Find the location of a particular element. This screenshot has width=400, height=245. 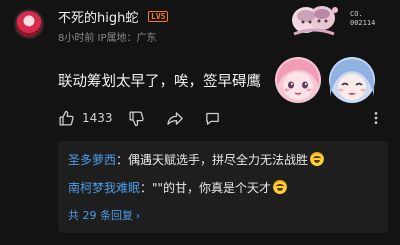

share-button is located at coordinates (175, 118).